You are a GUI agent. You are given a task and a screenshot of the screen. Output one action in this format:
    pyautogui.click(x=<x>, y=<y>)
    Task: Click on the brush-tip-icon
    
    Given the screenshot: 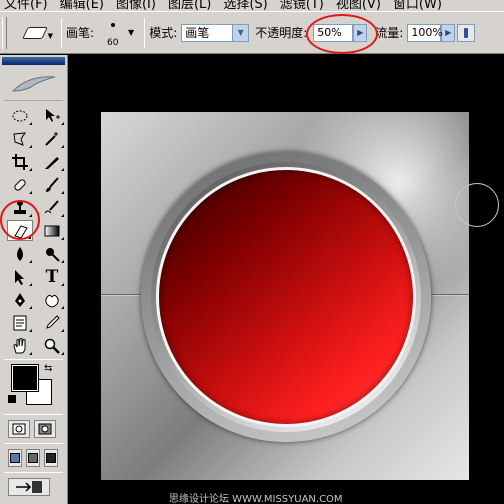 What is the action you would take?
    pyautogui.click(x=113, y=24)
    